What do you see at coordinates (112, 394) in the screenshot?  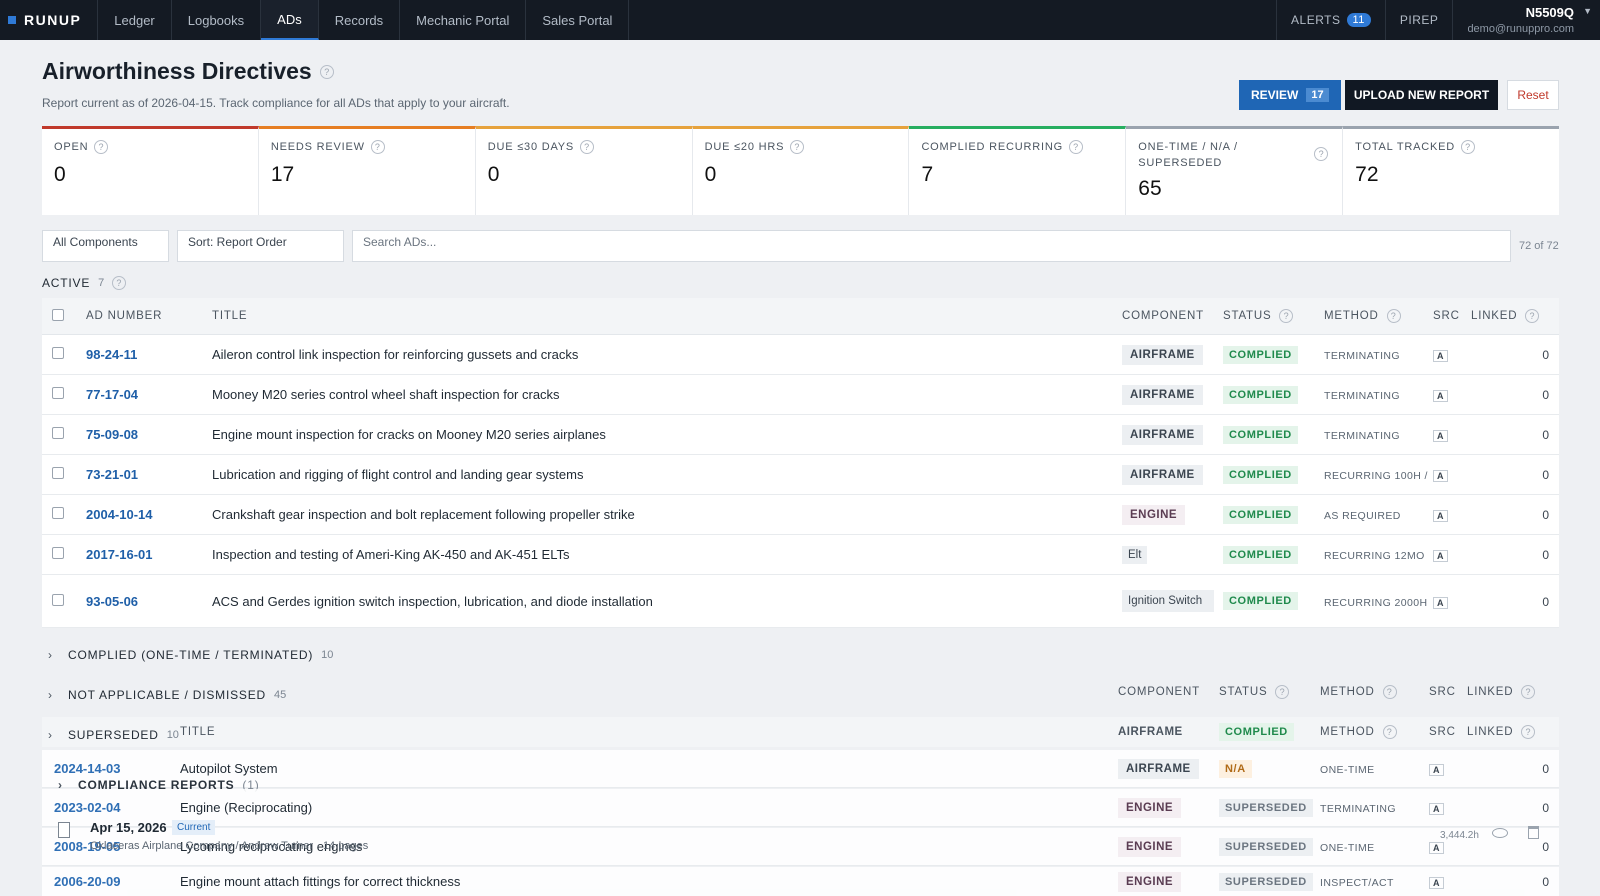 I see `ad-number-link: 77-17-04` at bounding box center [112, 394].